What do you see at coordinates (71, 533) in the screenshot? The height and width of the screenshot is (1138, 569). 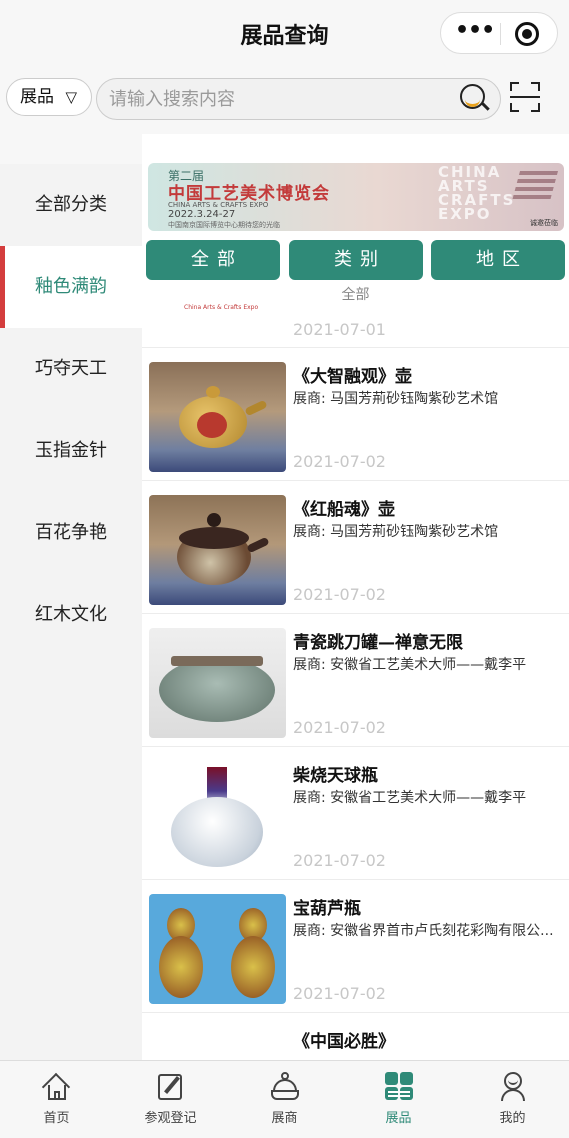 I see `sidebar-item-flowers: 百花争艳` at bounding box center [71, 533].